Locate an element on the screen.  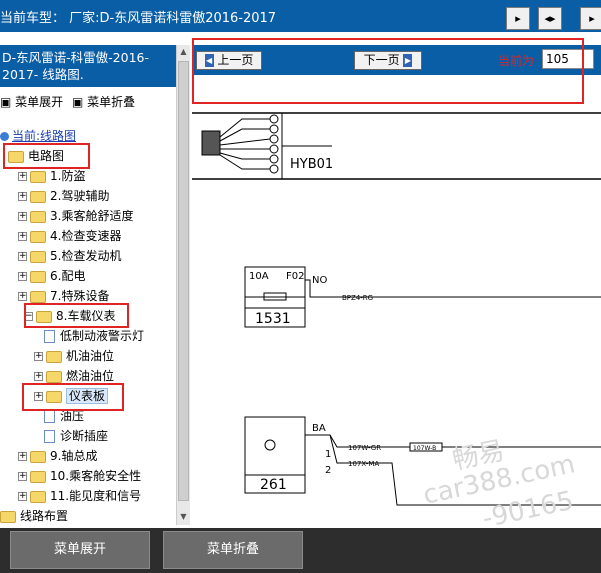
scroll-down-icon: ▼ is located at coordinates (183, 517).